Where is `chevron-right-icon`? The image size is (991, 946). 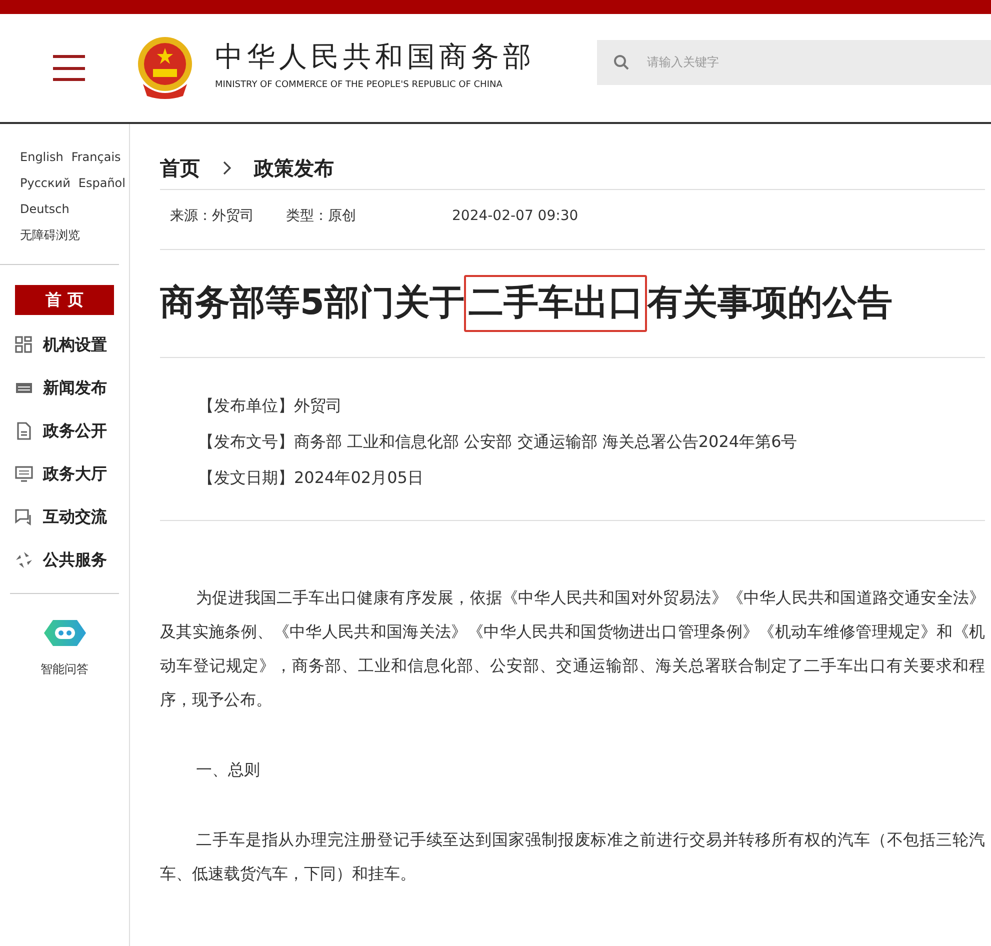 chevron-right-icon is located at coordinates (227, 168).